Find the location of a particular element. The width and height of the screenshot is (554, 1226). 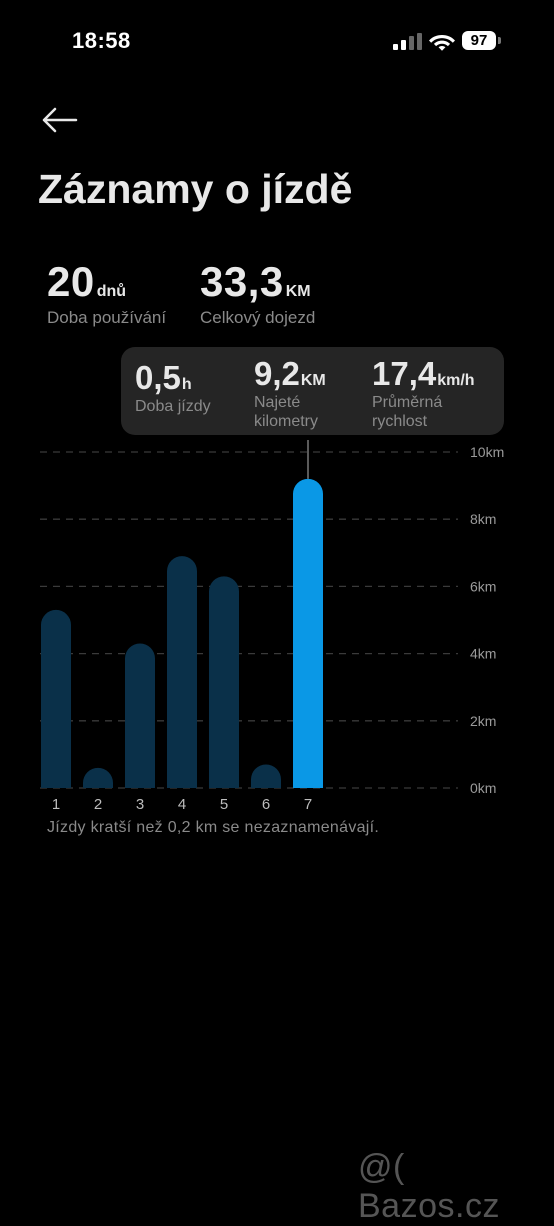

usage-days-stat: 20 dnů Doba používání is located at coordinates (106, 293).